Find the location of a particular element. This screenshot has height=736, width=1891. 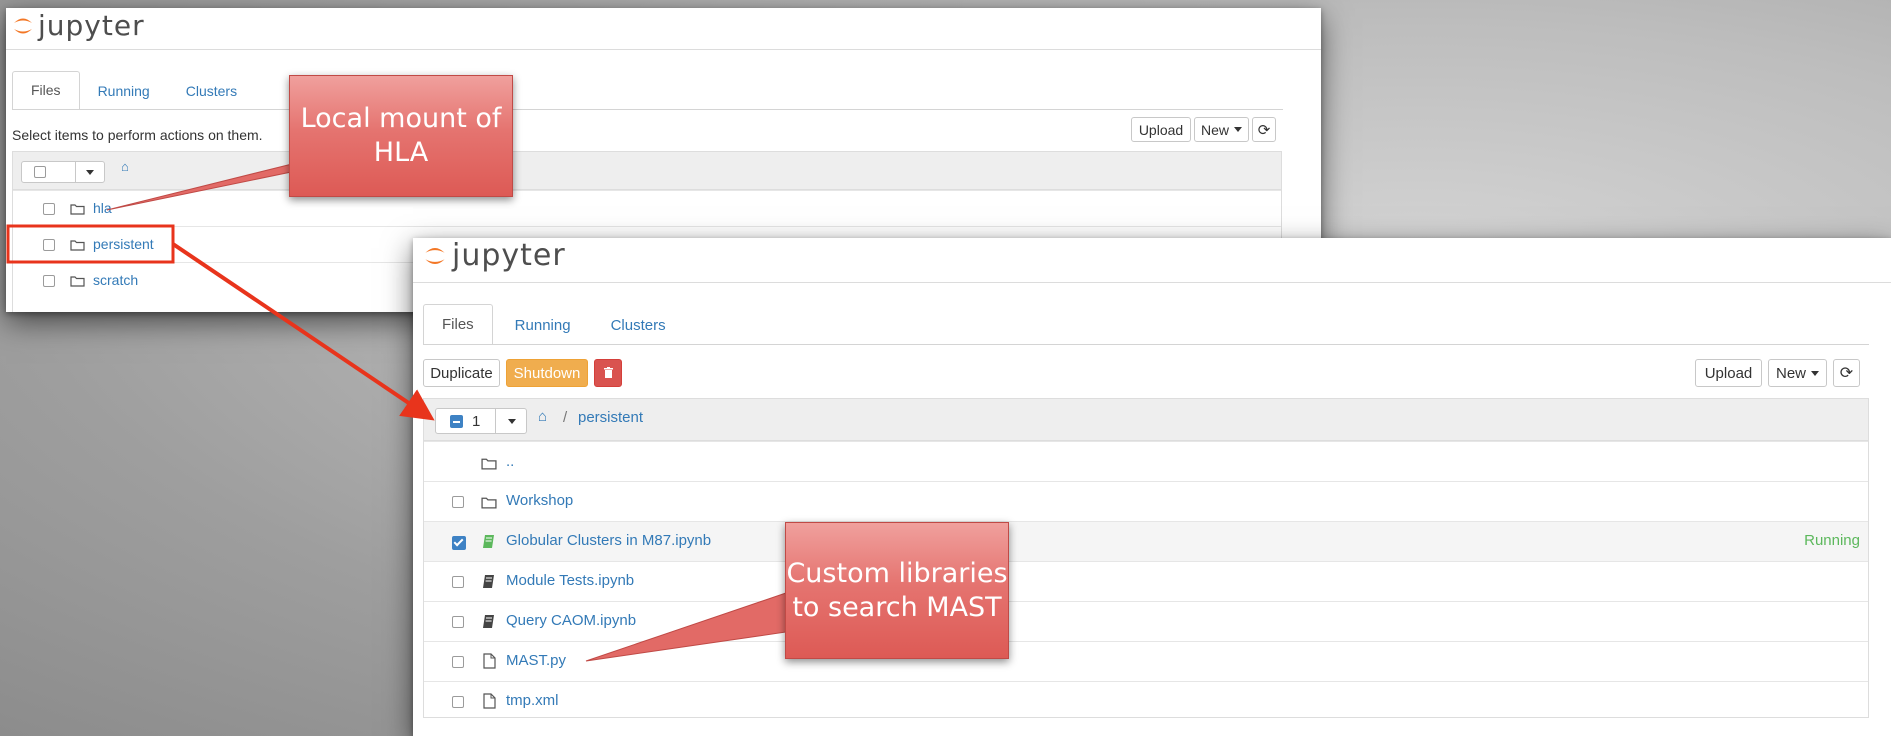

item-name: persistent is located at coordinates (123, 244).